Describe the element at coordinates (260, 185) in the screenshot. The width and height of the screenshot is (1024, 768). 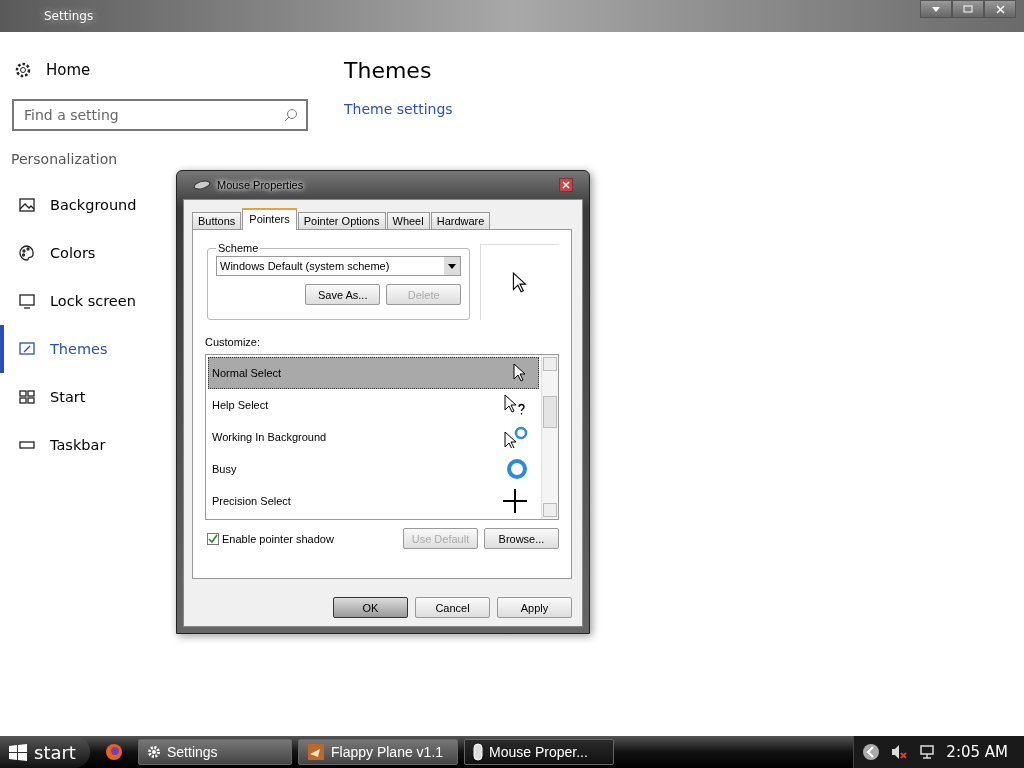
I see `dialog-title: Mouse Properties` at that location.